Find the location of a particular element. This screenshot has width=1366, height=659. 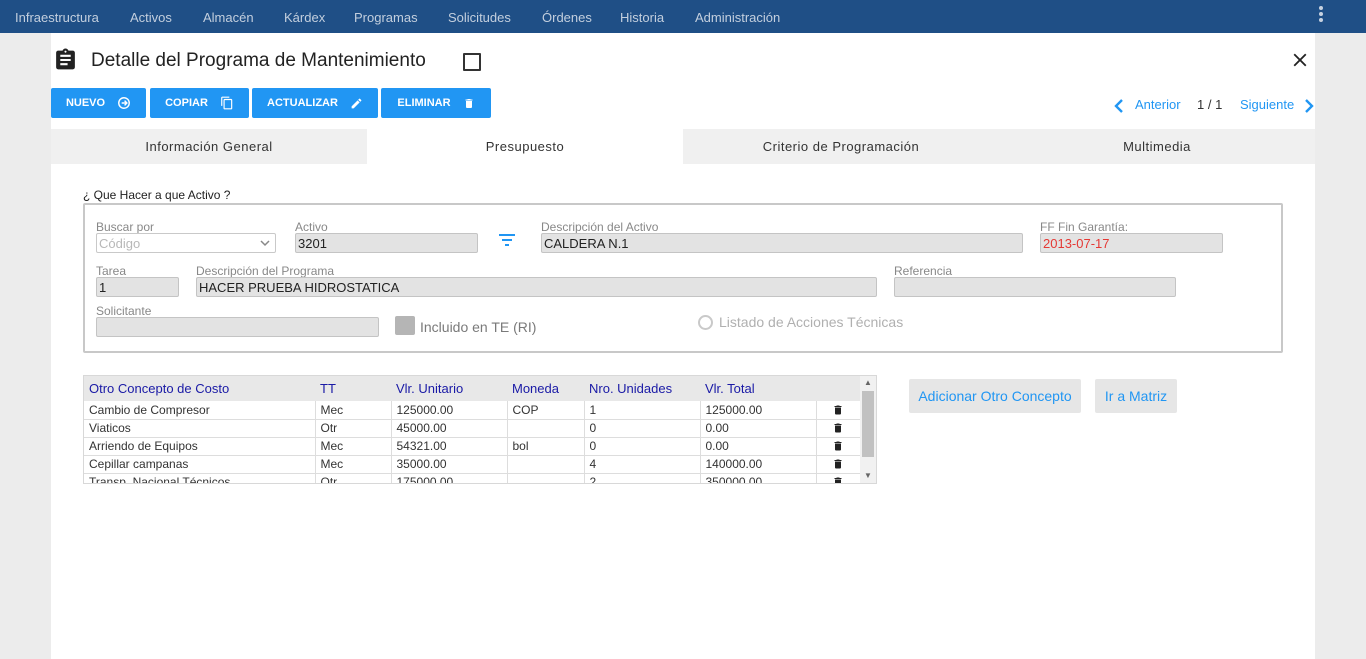

table-row: Viaticos Otr 45000.00 0 0.00 is located at coordinates (472, 428).